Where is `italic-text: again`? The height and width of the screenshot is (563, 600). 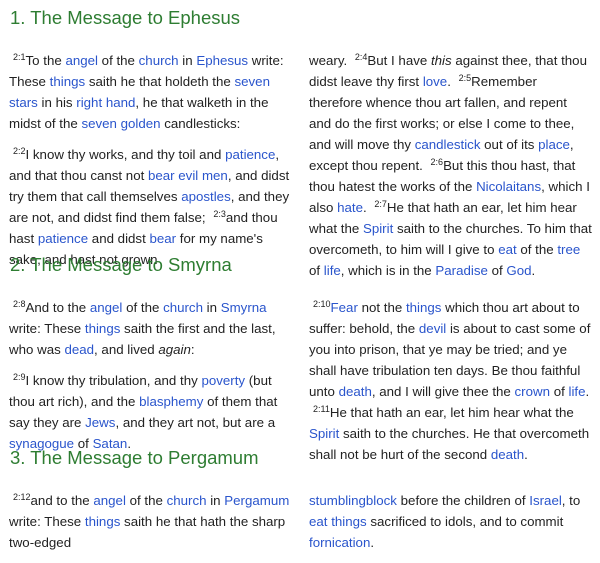 italic-text: again is located at coordinates (174, 349).